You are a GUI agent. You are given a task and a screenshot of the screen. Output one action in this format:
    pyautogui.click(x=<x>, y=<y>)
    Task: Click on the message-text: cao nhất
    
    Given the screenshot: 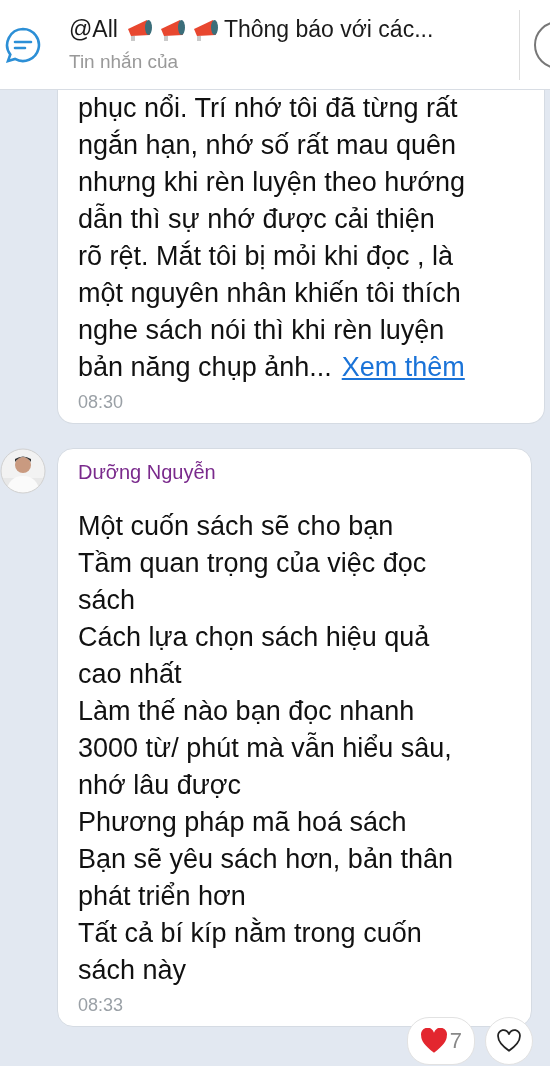 What is the action you would take?
    pyautogui.click(x=130, y=674)
    